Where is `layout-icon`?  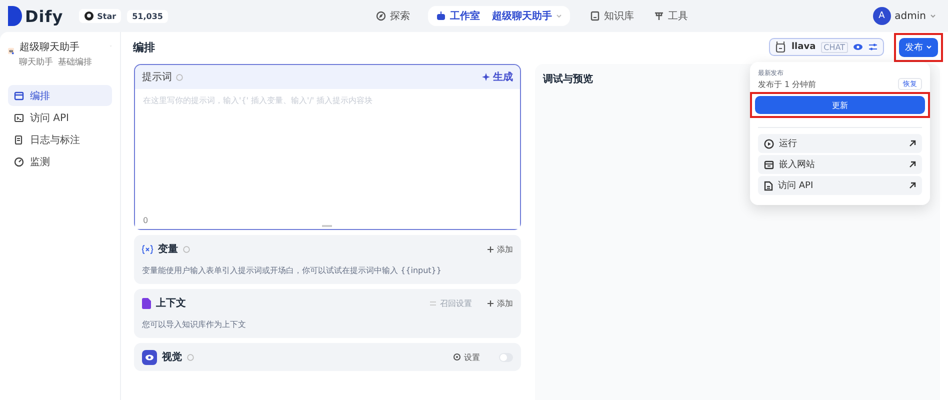 layout-icon is located at coordinates (19, 95).